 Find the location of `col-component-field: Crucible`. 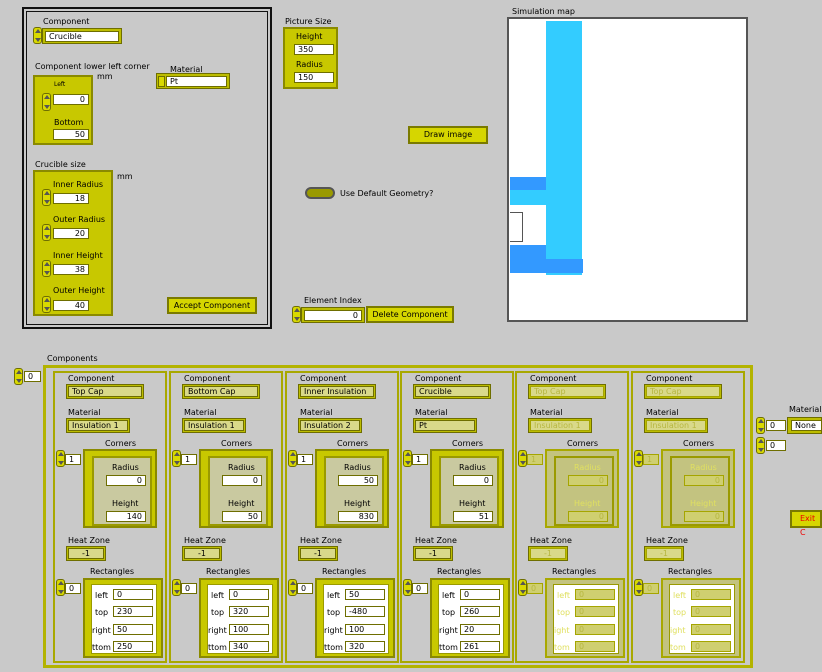

col-component-field: Crucible is located at coordinates (452, 391).